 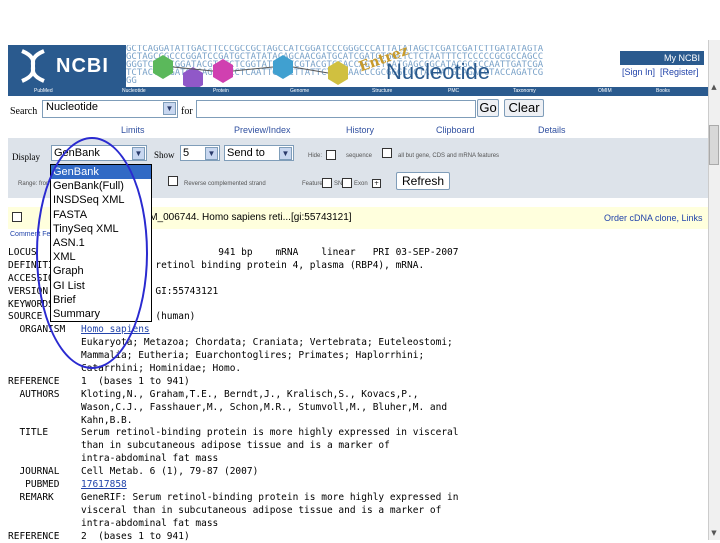 I want to click on register-link: [Register], so click(x=679, y=72).